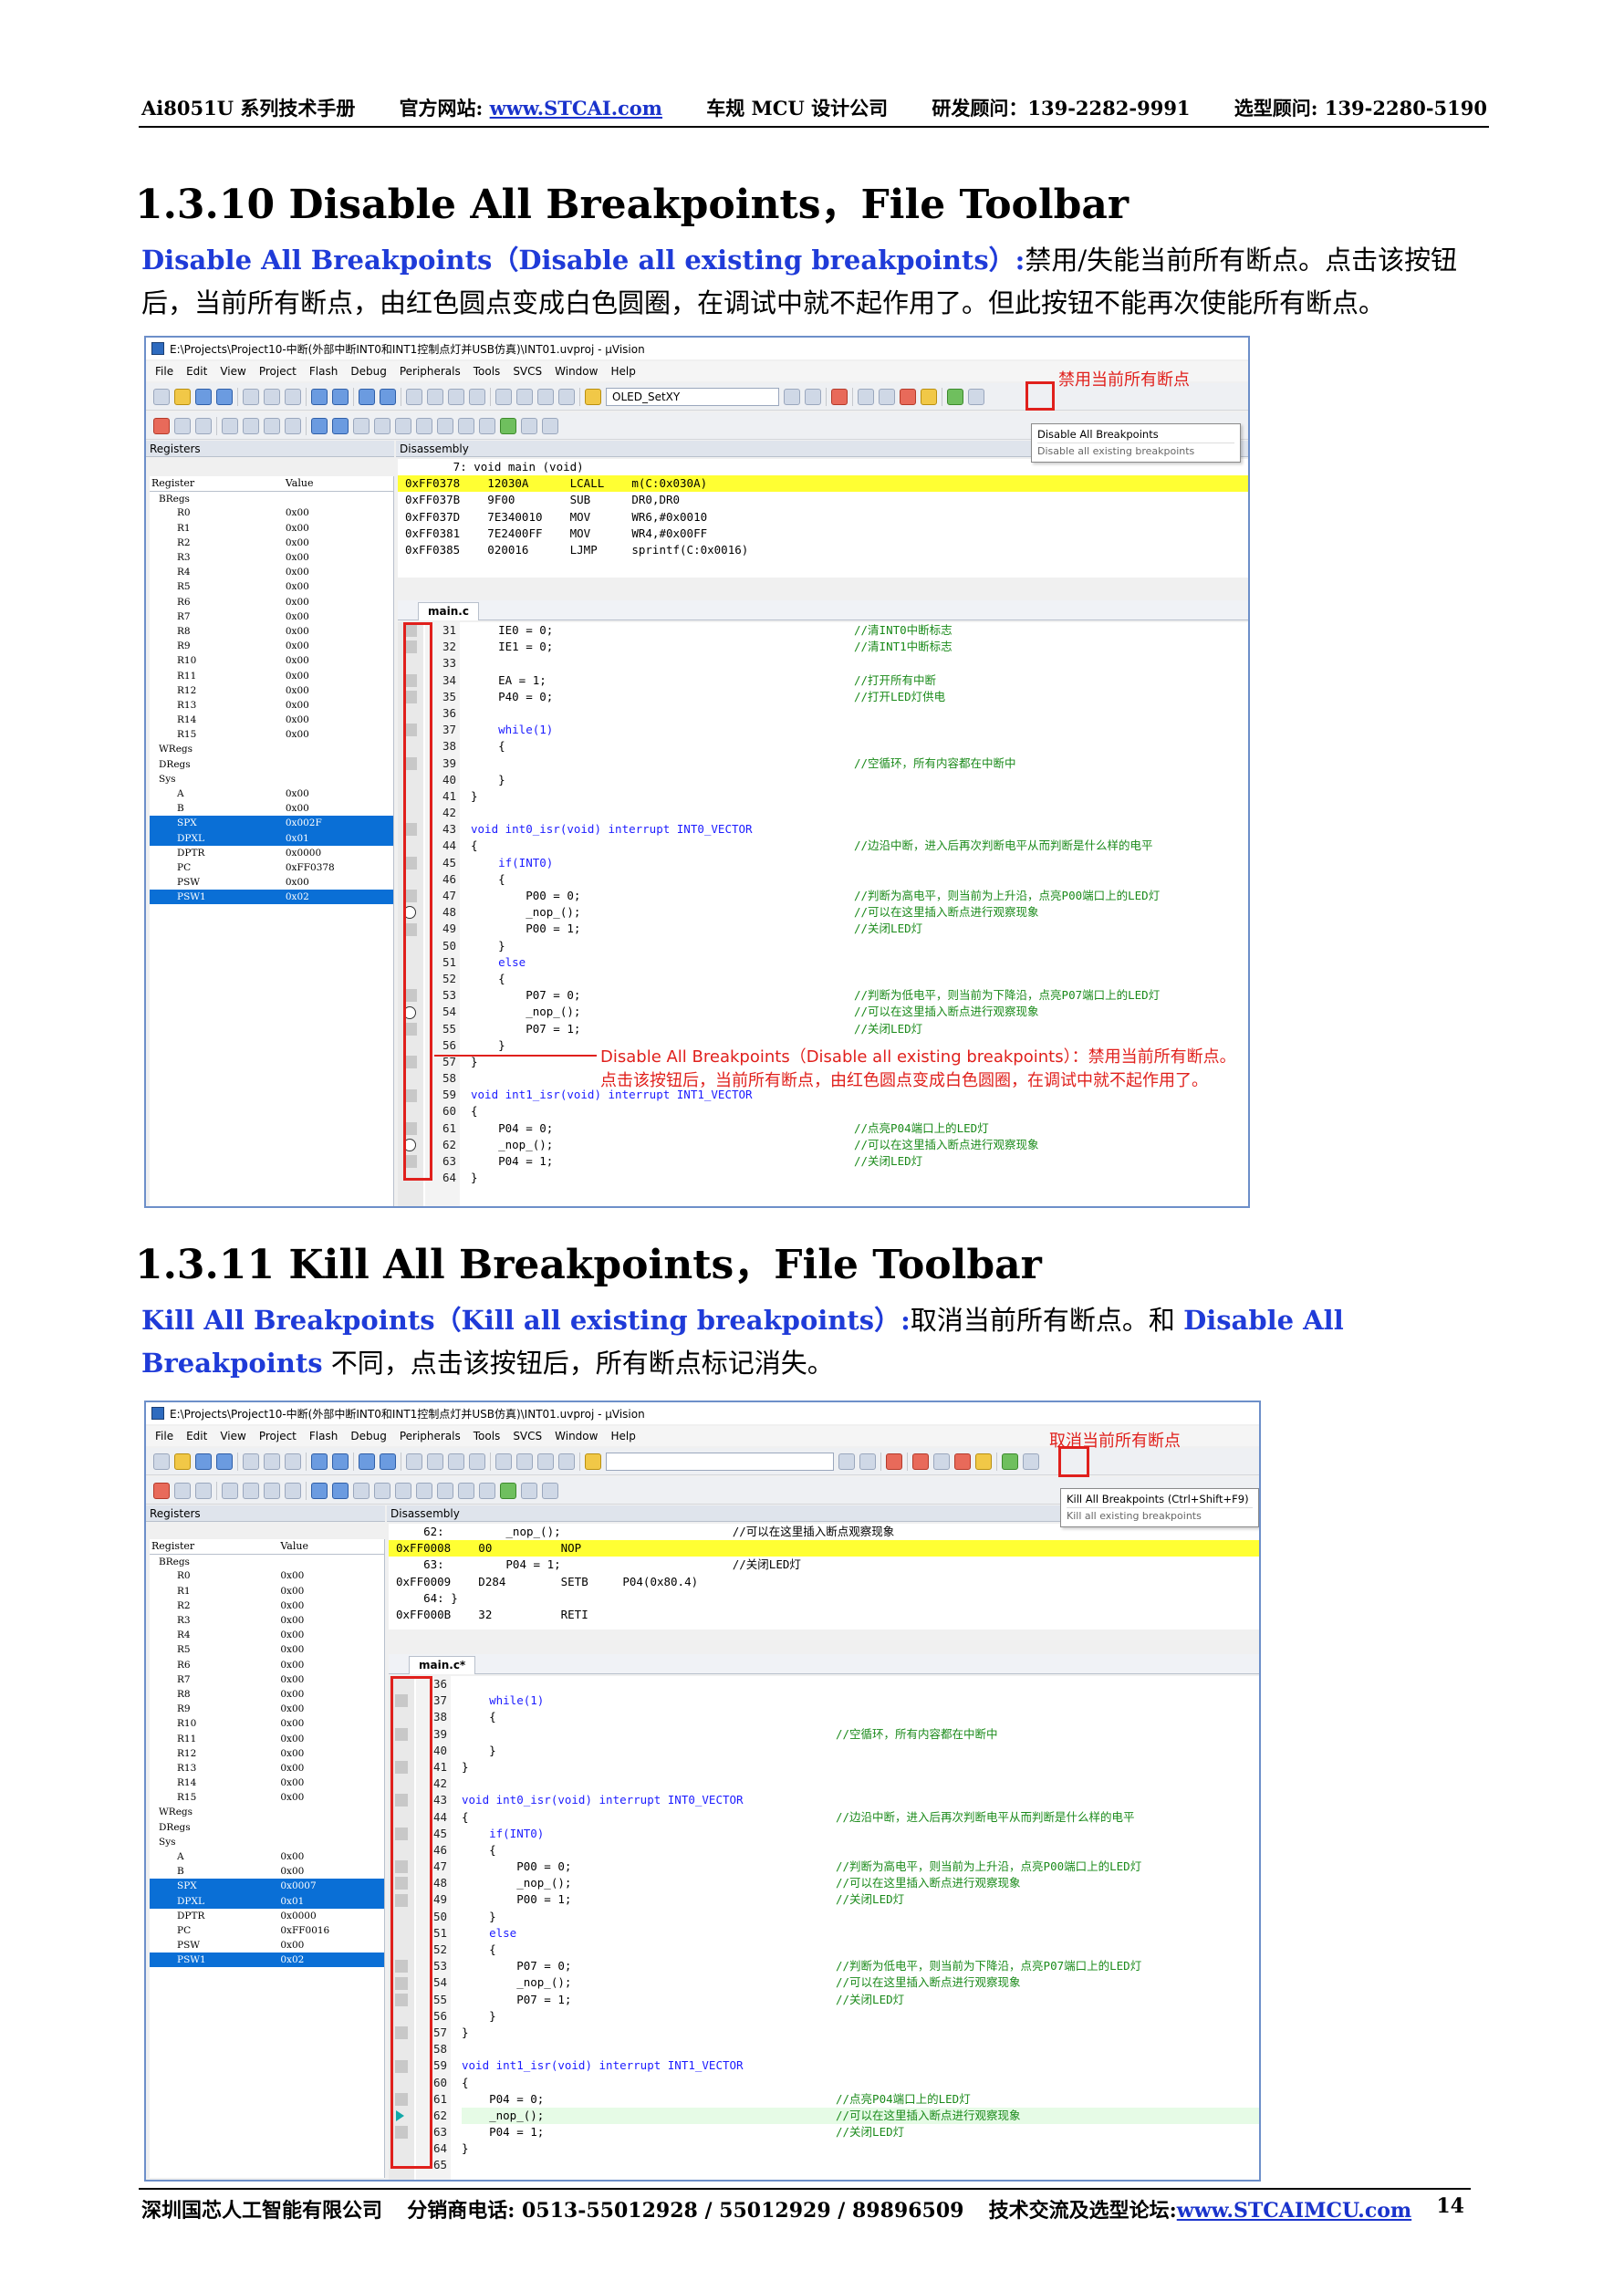  What do you see at coordinates (929, 396) in the screenshot?
I see `kill-all-breakpoints-icon` at bounding box center [929, 396].